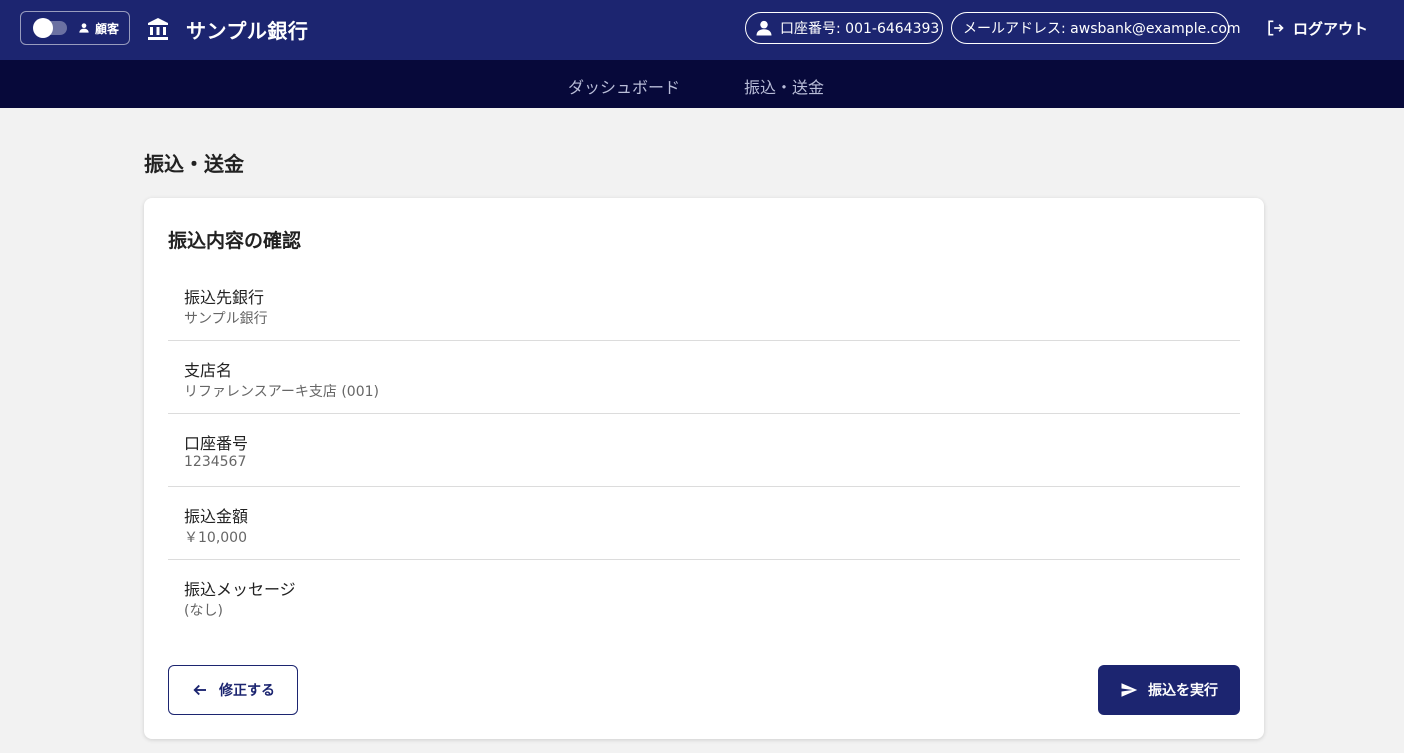 The image size is (1404, 753). Describe the element at coordinates (1183, 690) in the screenshot. I see `execute-transfer-label: 振込を実行` at that location.